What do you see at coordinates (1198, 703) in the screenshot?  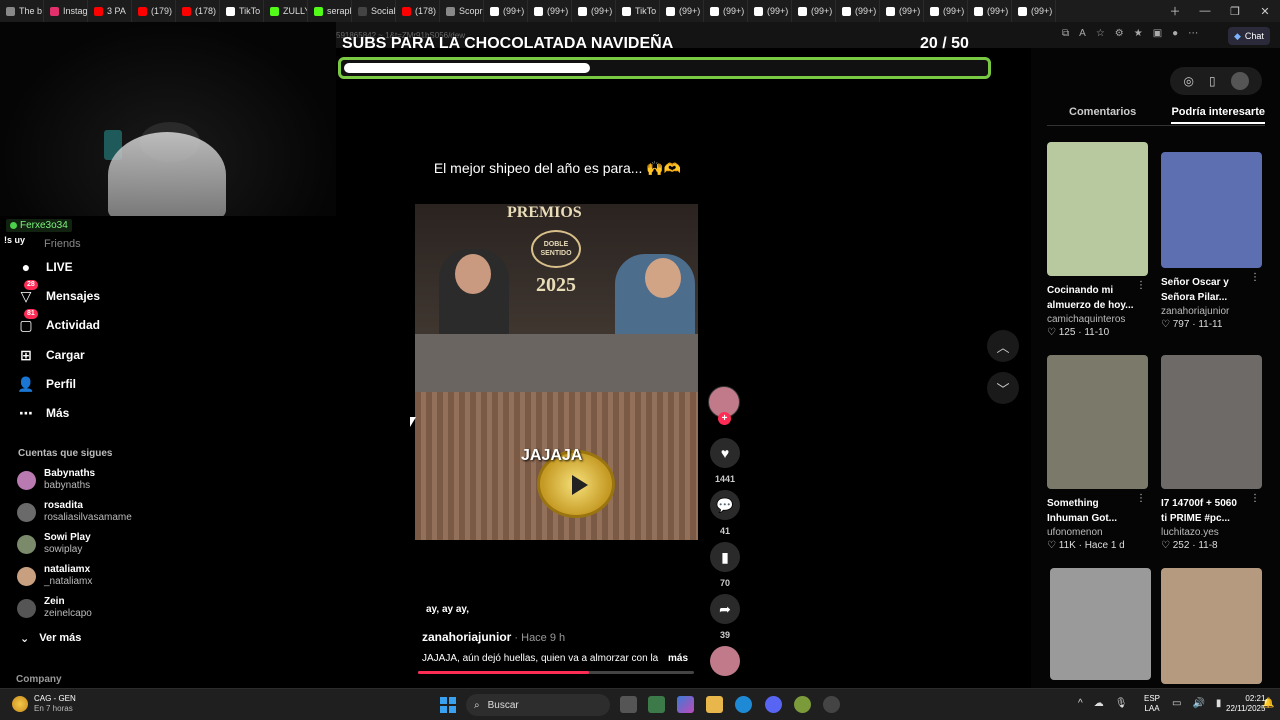 I see `volume-icon: 🔊` at bounding box center [1198, 703].